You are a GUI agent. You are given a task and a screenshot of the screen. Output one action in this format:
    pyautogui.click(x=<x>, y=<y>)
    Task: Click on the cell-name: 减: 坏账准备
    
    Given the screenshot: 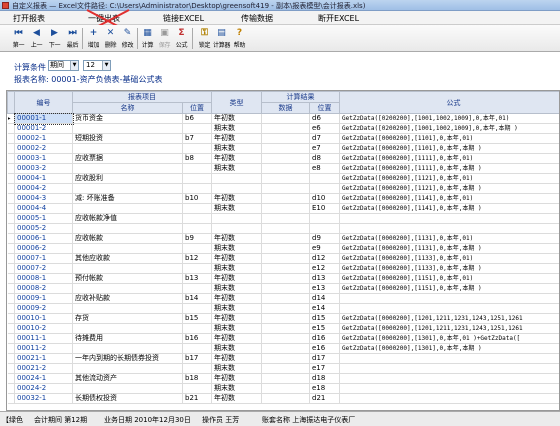 What is the action you would take?
    pyautogui.click(x=127, y=198)
    